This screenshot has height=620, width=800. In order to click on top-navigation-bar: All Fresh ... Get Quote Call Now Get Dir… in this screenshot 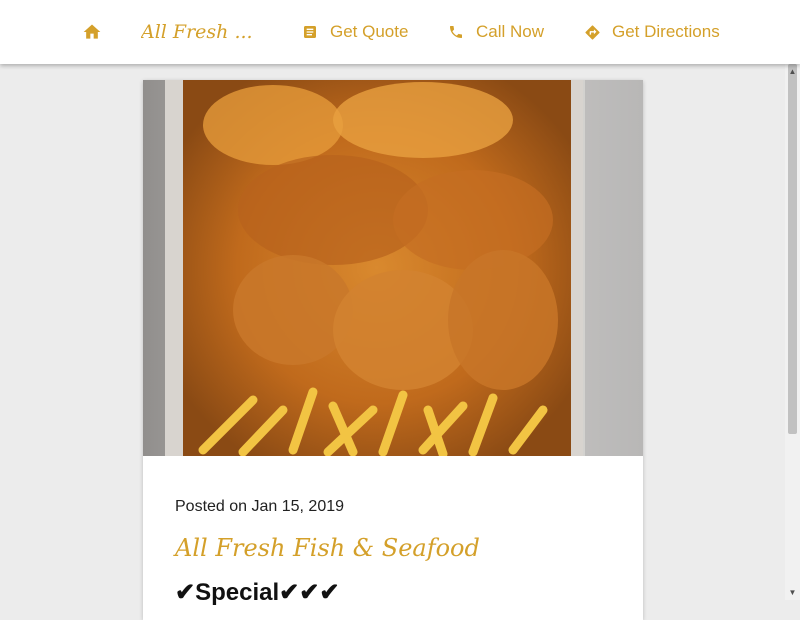, I will do `click(400, 32)`.